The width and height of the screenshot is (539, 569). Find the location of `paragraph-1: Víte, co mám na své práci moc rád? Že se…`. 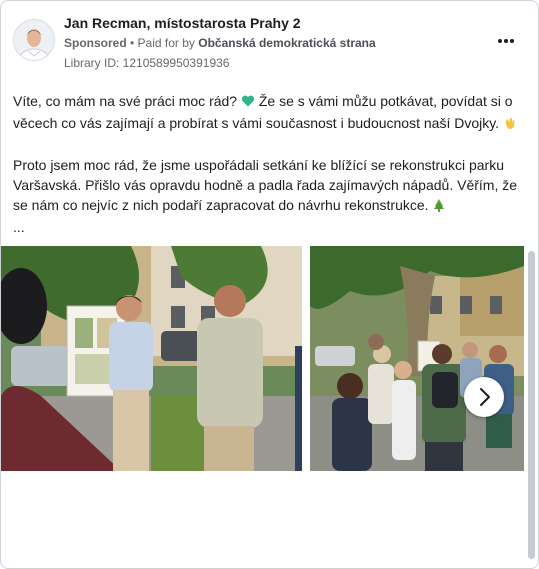

paragraph-1: Víte, co mám na své práci moc rád? Že se… is located at coordinates (268, 113).